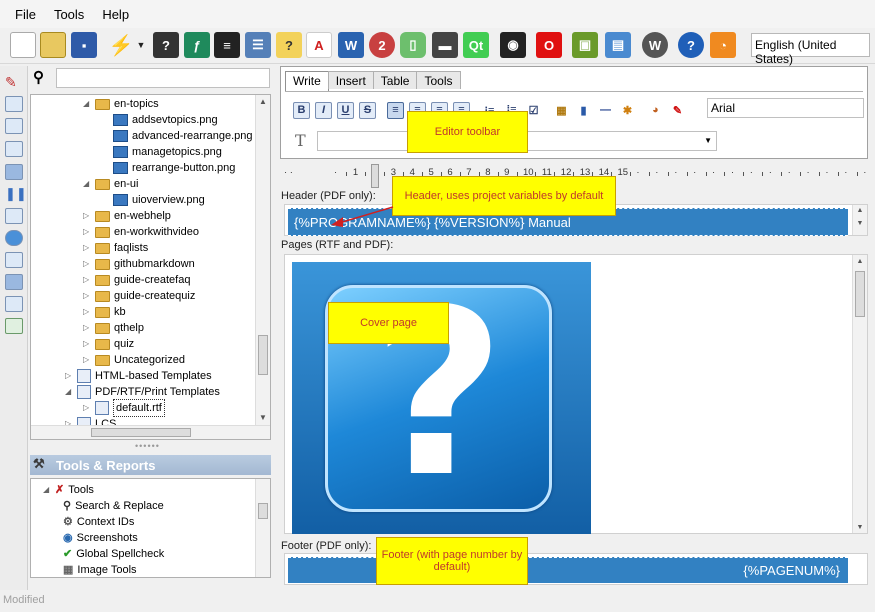 This screenshot has height=612, width=875. What do you see at coordinates (14, 326) in the screenshot?
I see `checklist-icon` at bounding box center [14, 326].